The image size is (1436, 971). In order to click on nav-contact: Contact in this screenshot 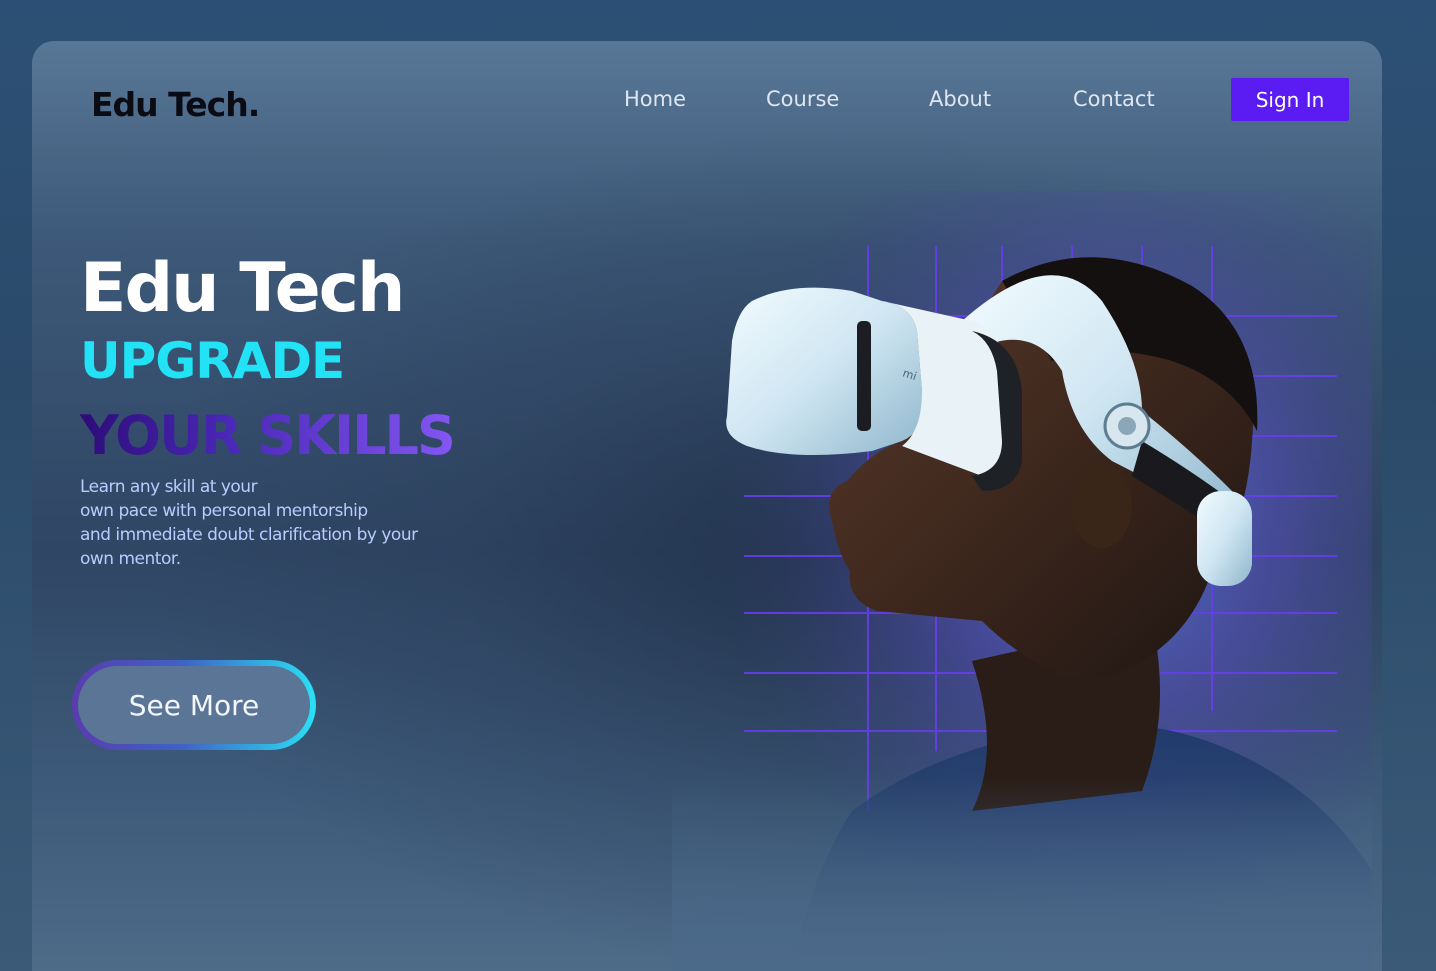, I will do `click(1114, 99)`.